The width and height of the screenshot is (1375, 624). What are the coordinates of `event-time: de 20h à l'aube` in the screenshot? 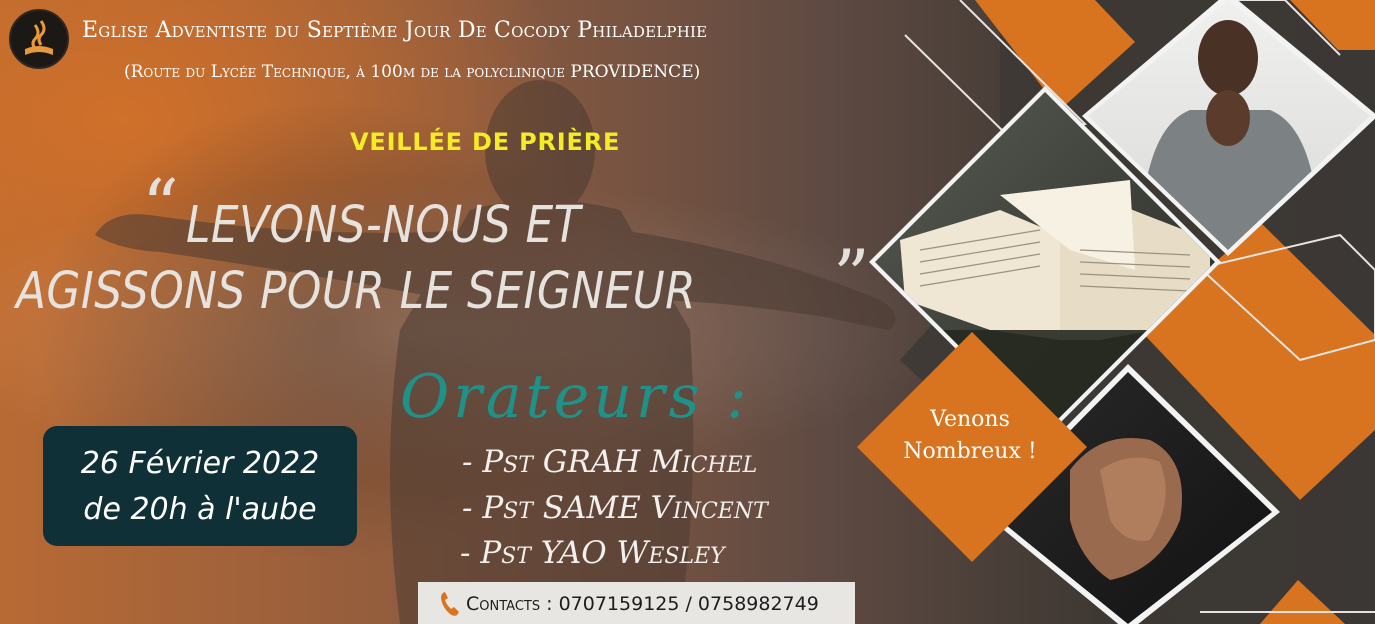 It's located at (200, 509).